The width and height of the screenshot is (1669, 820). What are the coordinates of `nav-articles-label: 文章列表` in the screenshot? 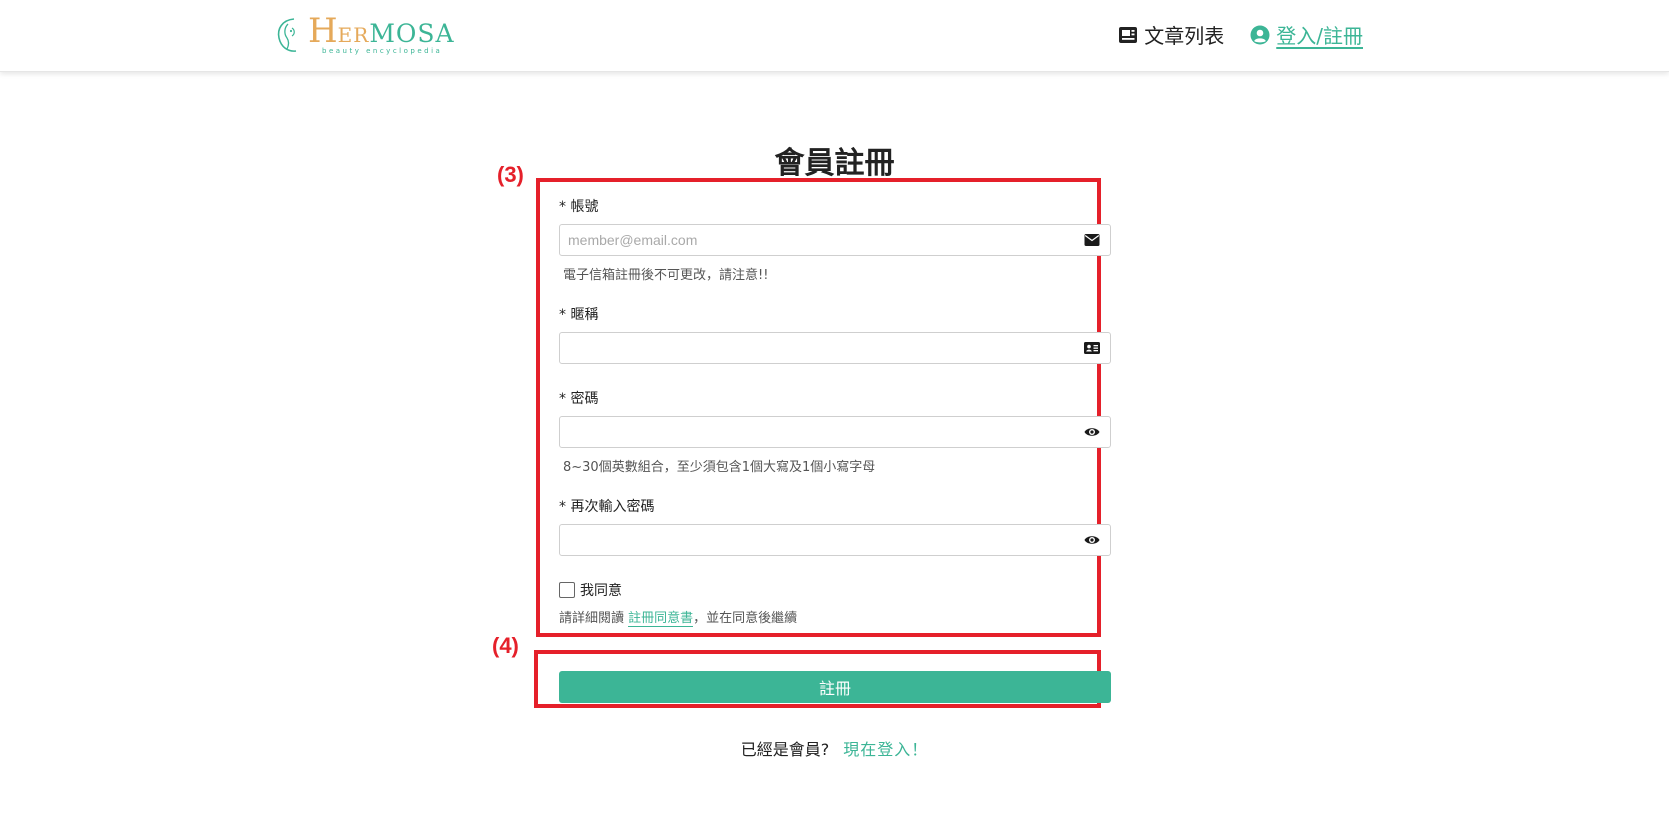 It's located at (1184, 36).